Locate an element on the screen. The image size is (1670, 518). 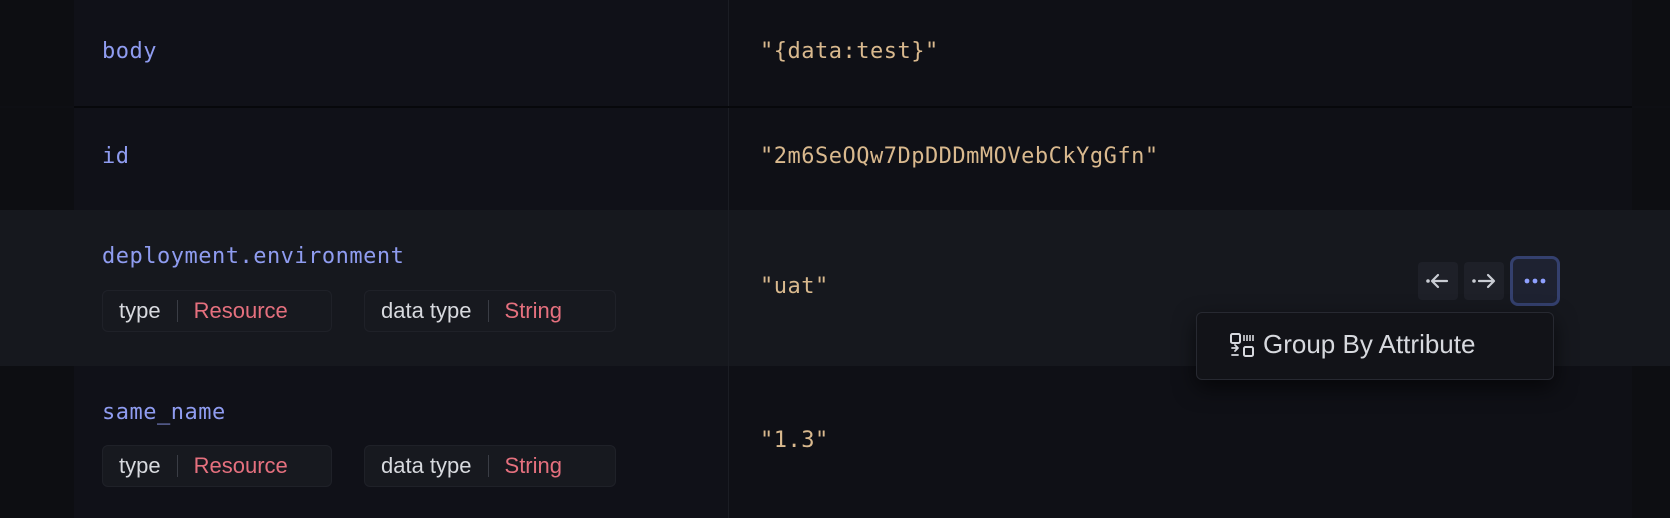
arrow-left-icon is located at coordinates (1437, 281).